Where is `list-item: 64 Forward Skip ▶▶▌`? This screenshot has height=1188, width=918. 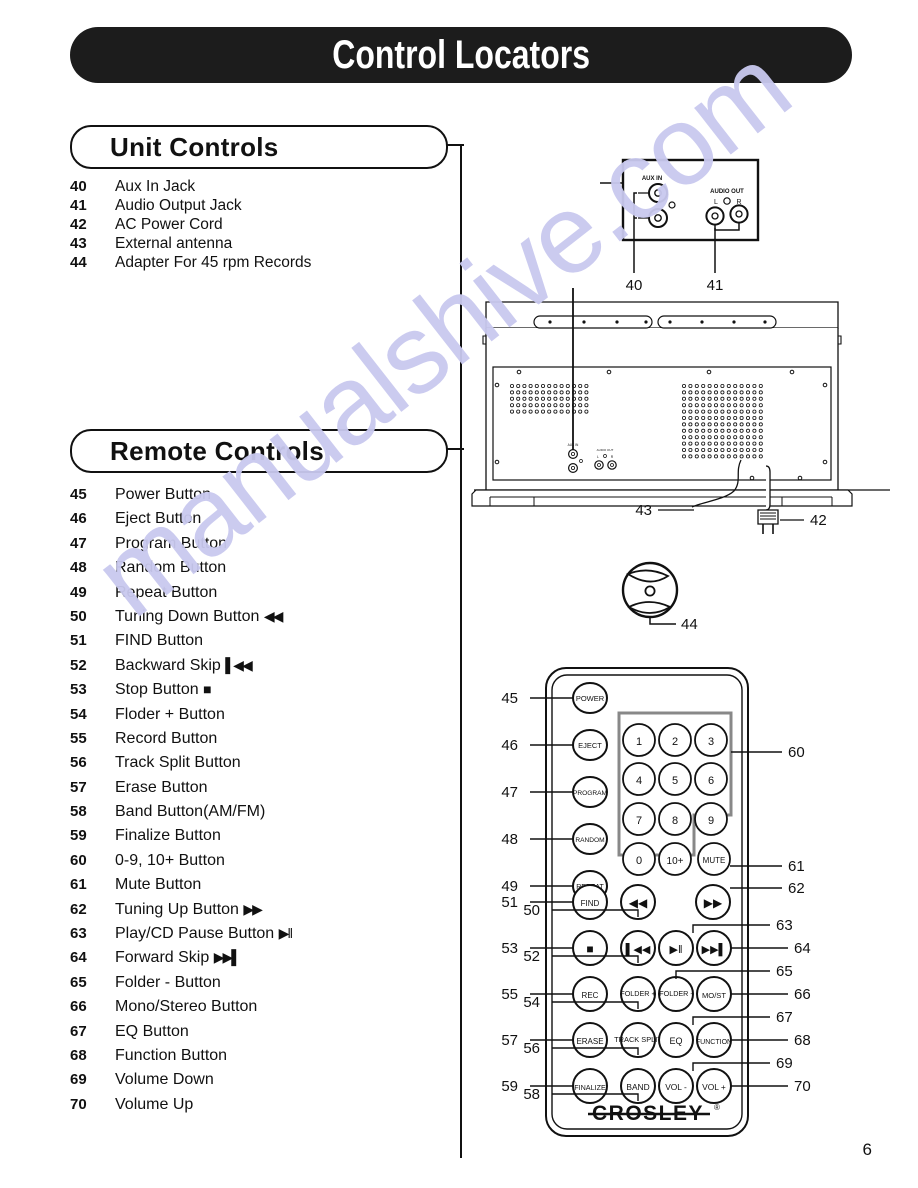
list-item: 64 Forward Skip ▶▶▌ is located at coordinates (180, 961).